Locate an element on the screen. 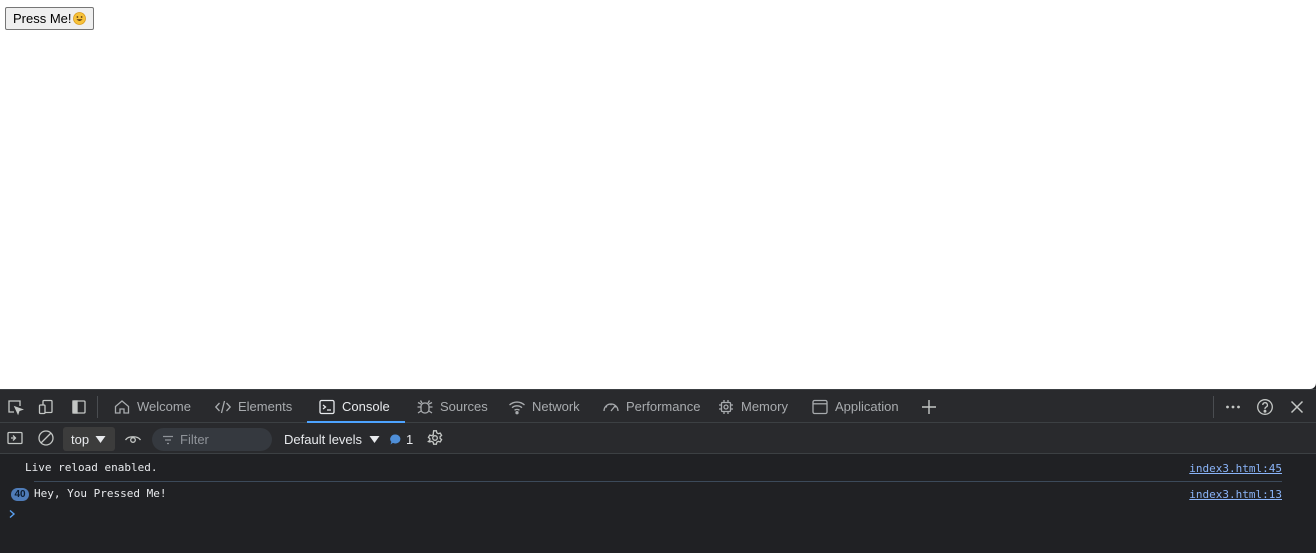 Image resolution: width=1316 pixels, height=553 pixels. devtools-tabbar: Welcome Elements Console Sources Network is located at coordinates (658, 406).